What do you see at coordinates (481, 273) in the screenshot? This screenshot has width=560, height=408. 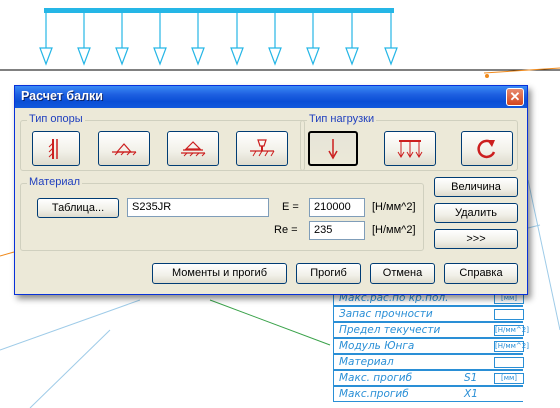 I see `help-button: Справка` at bounding box center [481, 273].